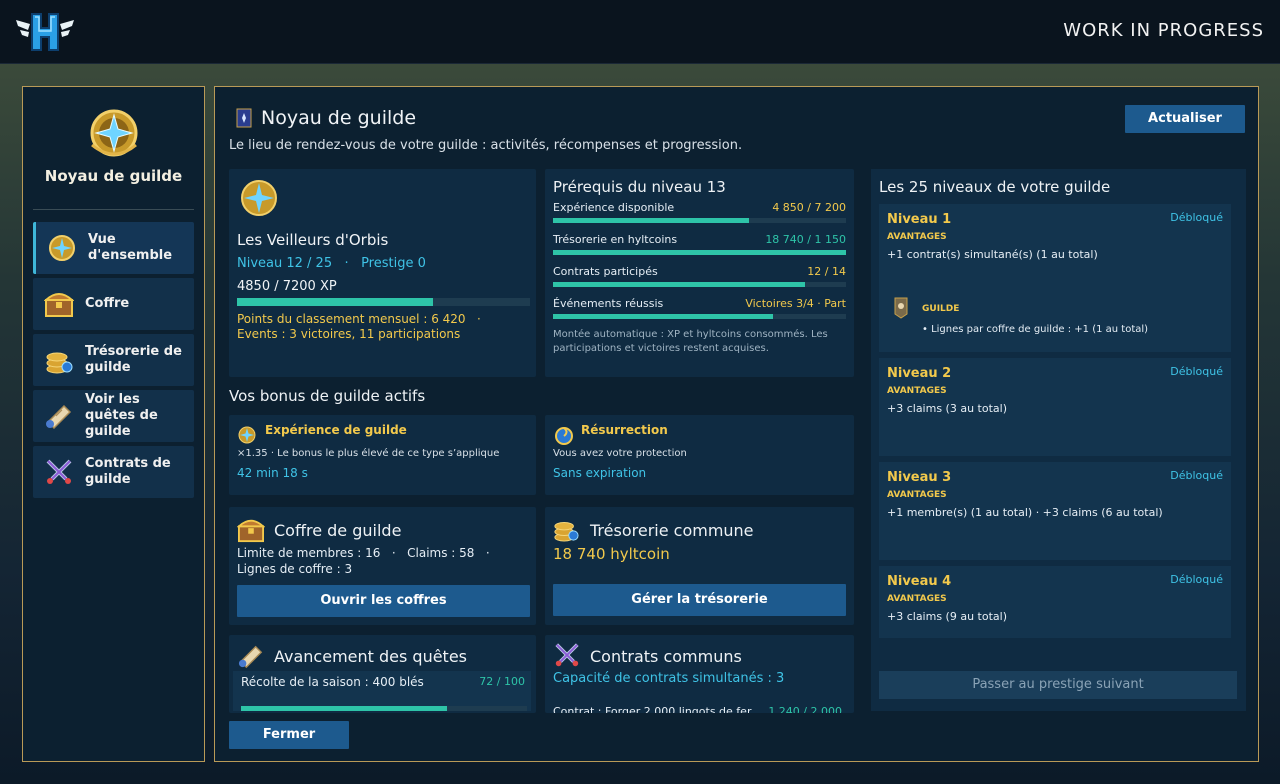 This screenshot has height=784, width=1280. What do you see at coordinates (295, 569) in the screenshot?
I see `chest-lines: Lignes de coffre : 3` at bounding box center [295, 569].